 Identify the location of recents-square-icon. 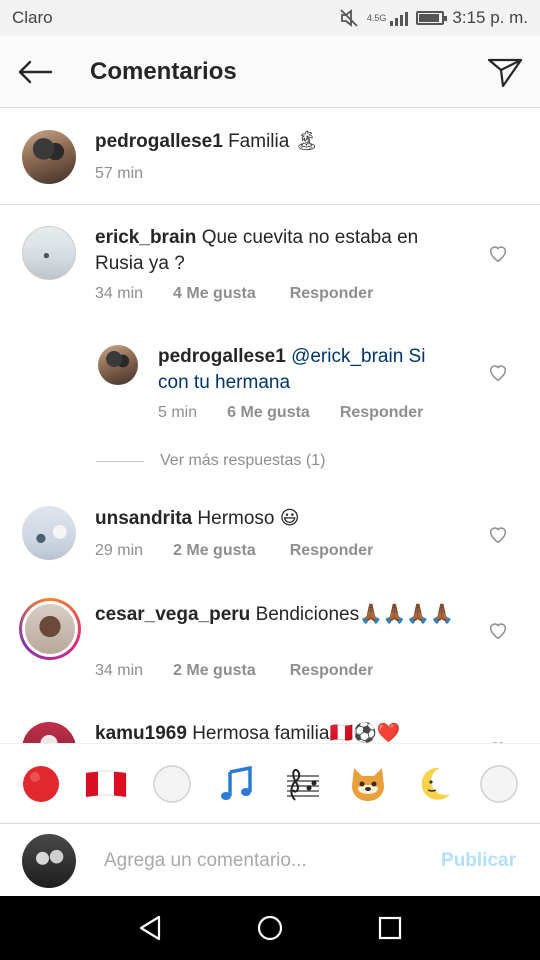
(390, 928).